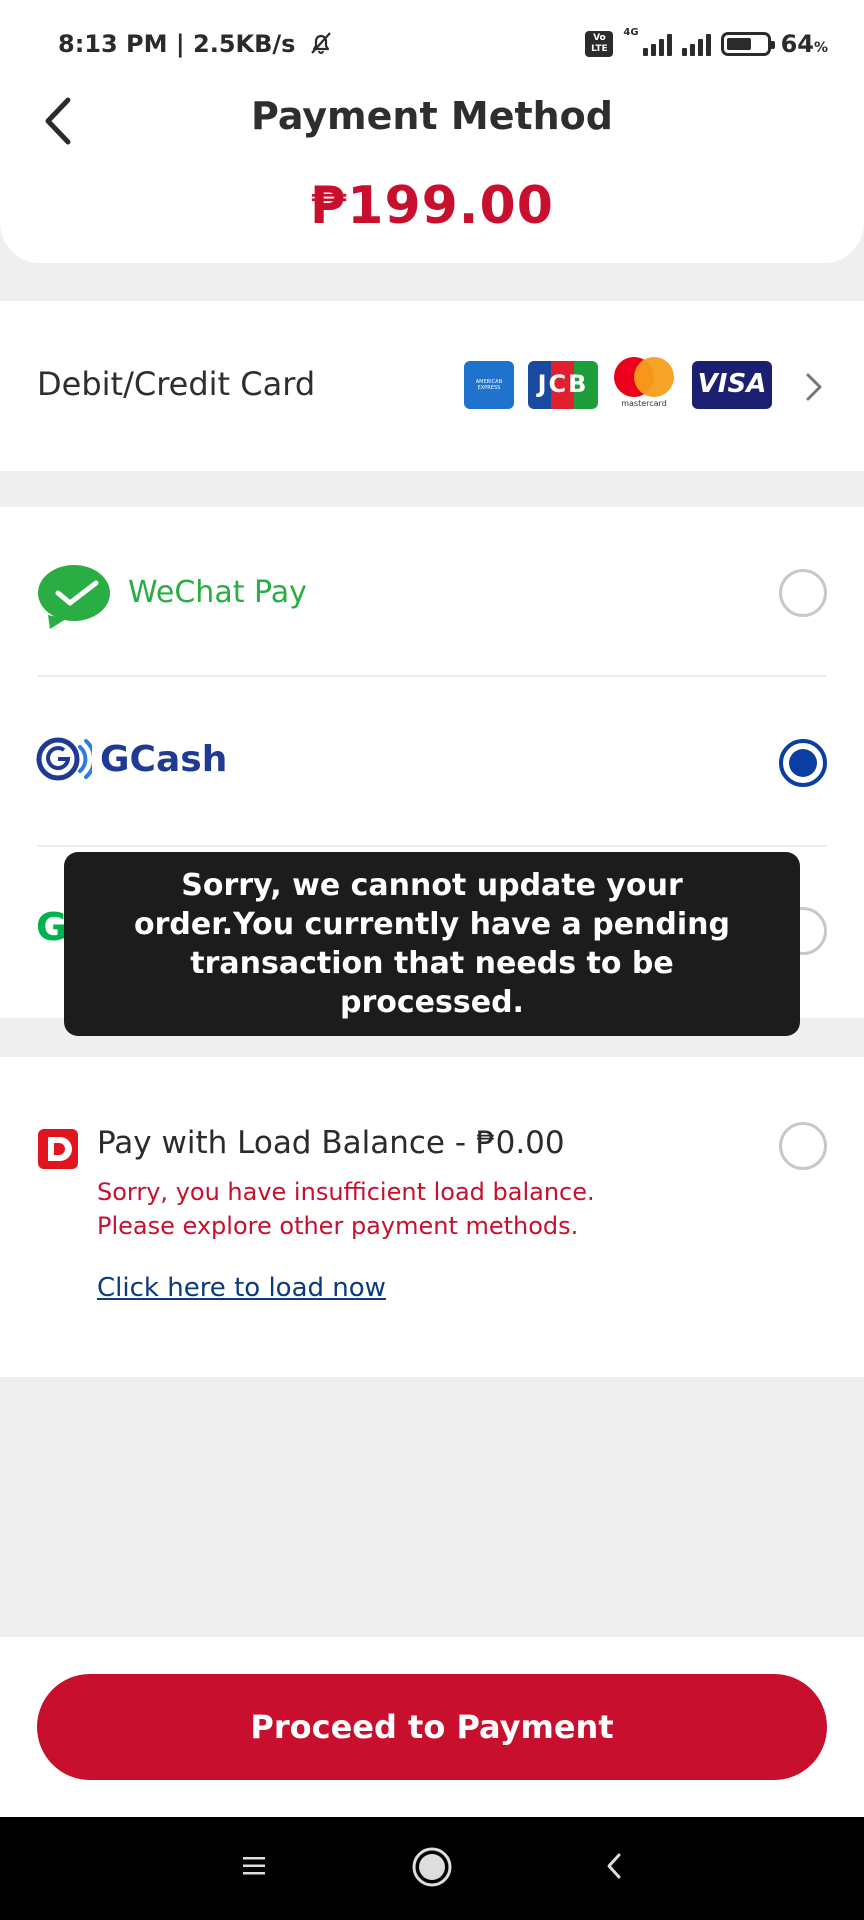 This screenshot has width=864, height=1920. Describe the element at coordinates (64, 759) in the screenshot. I see `gcash-icon` at that location.